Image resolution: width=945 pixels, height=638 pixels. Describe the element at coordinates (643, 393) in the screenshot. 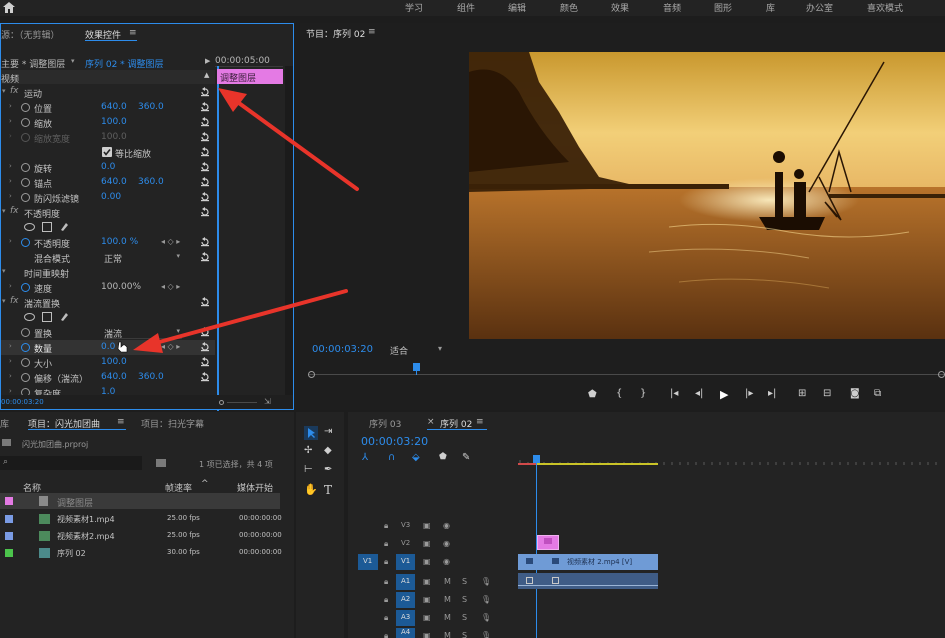

I see `mark-out-icon: }` at that location.